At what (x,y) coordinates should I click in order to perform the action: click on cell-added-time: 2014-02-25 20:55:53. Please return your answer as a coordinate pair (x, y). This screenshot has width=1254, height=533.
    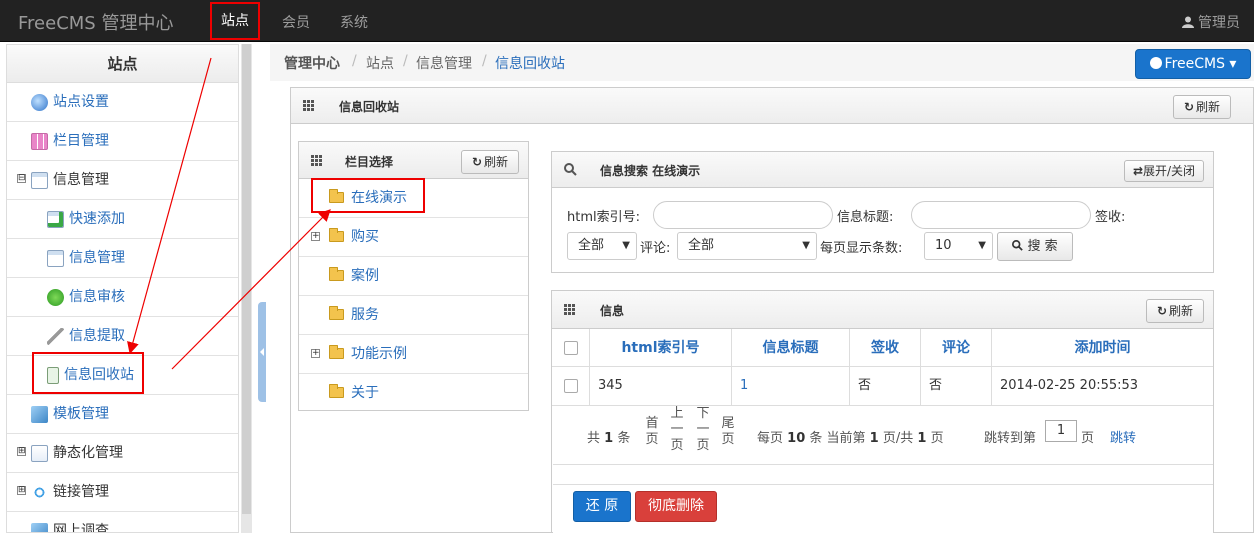
    Looking at the image, I should click on (1069, 385).